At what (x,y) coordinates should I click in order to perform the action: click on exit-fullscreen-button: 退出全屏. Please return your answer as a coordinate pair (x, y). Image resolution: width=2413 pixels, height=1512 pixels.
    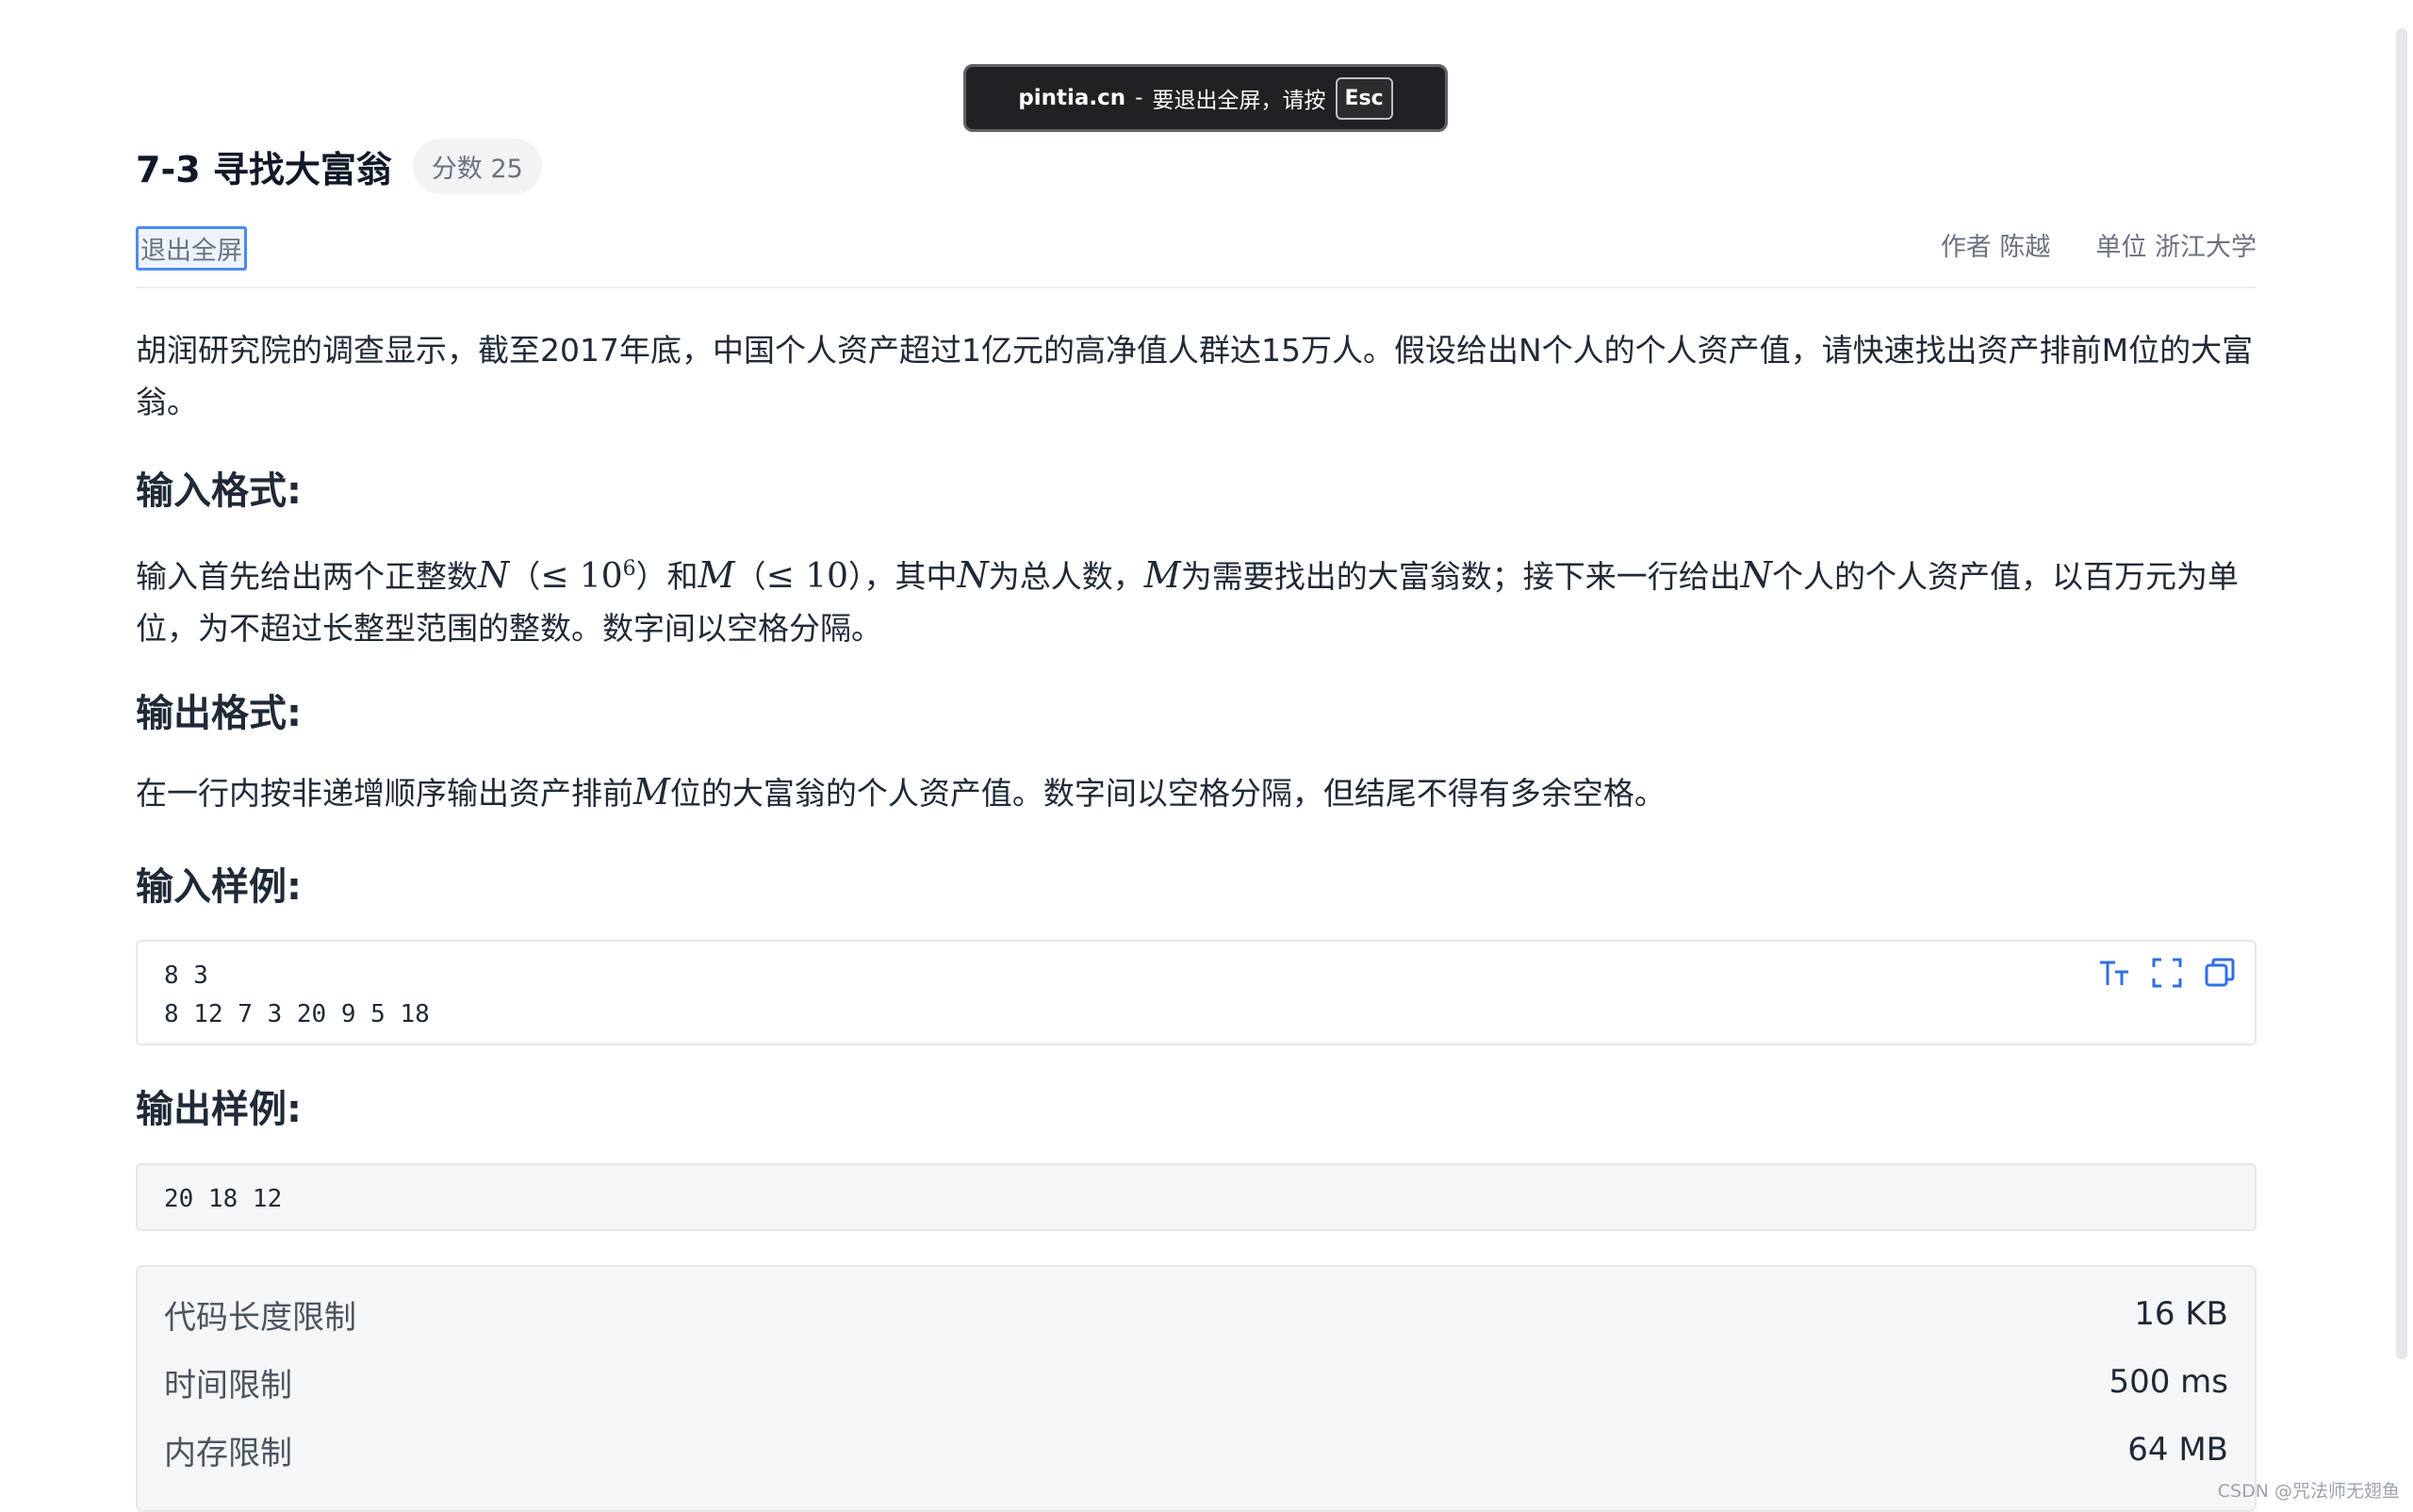
    Looking at the image, I should click on (192, 249).